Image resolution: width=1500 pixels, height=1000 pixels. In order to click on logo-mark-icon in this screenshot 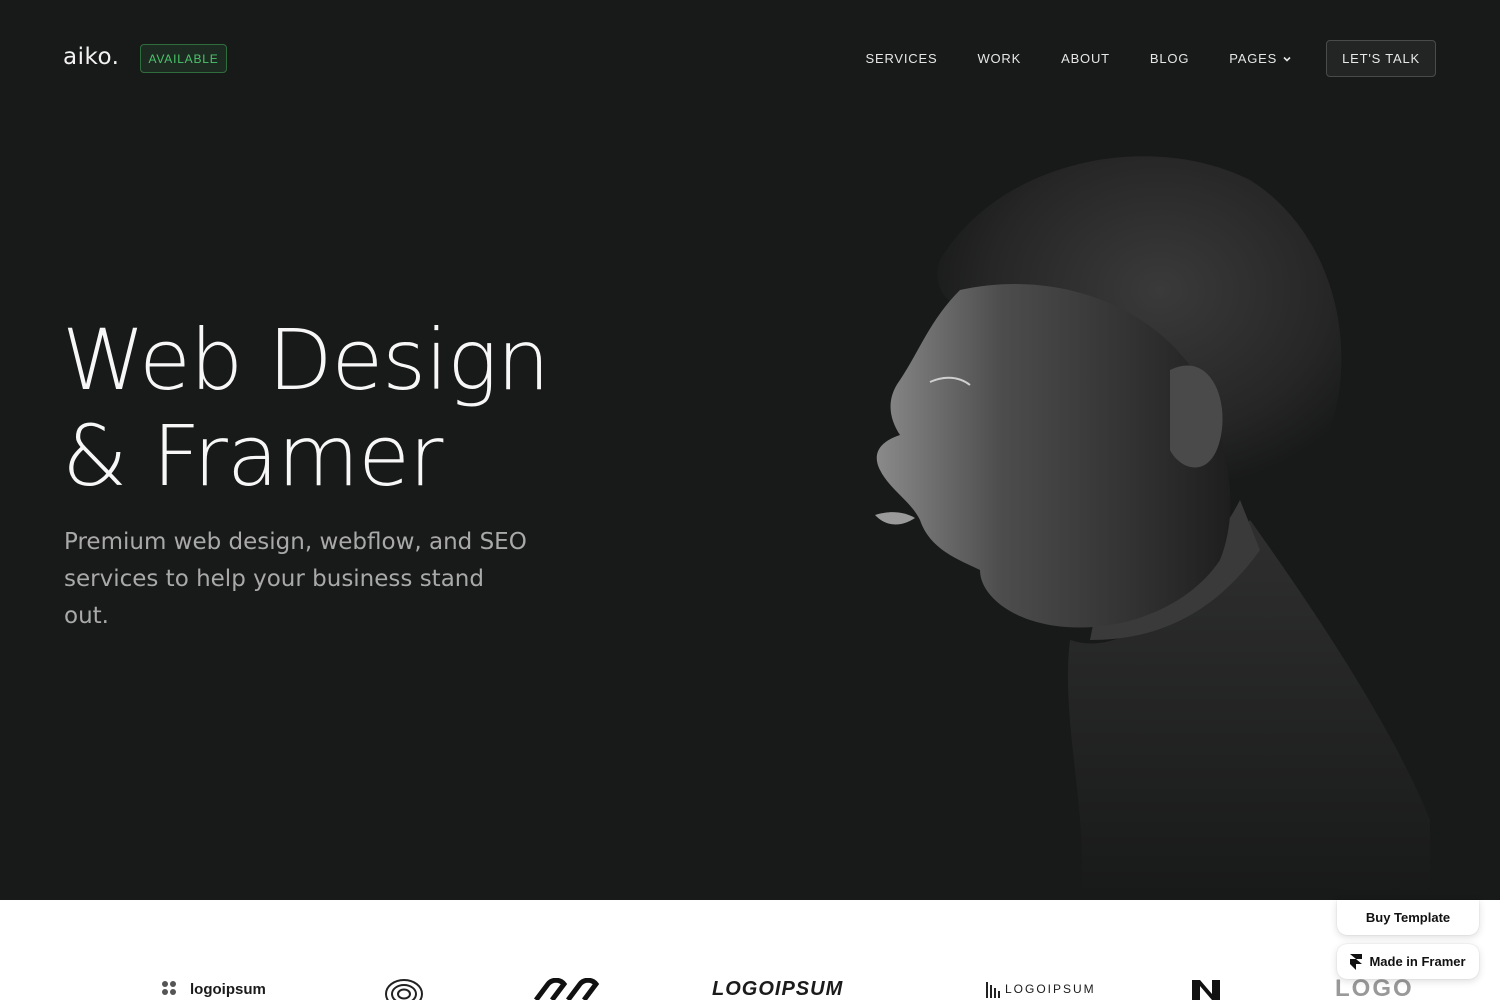, I will do `click(169, 988)`.